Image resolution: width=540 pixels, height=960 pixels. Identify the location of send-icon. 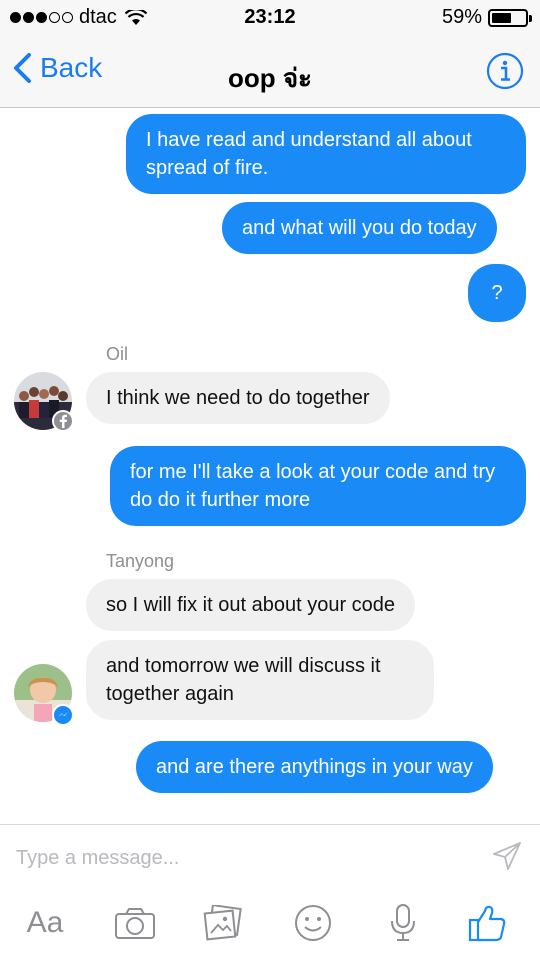
(507, 856).